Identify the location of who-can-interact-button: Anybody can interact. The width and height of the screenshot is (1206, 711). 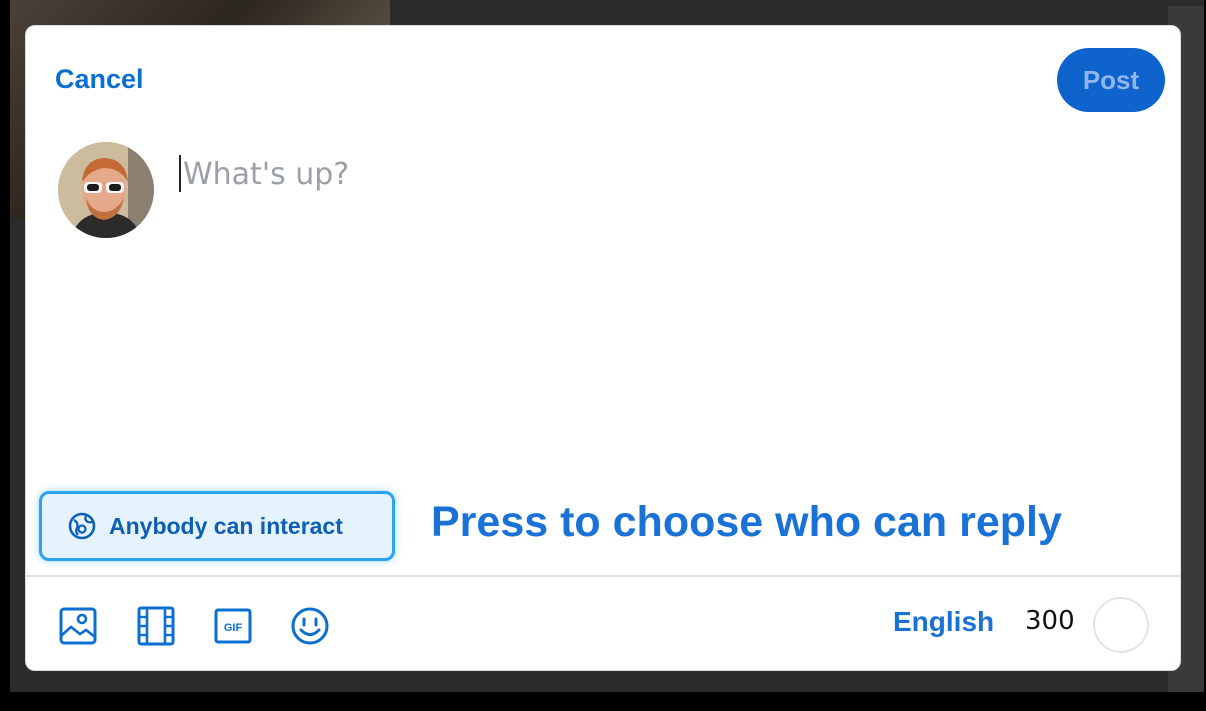
(217, 526).